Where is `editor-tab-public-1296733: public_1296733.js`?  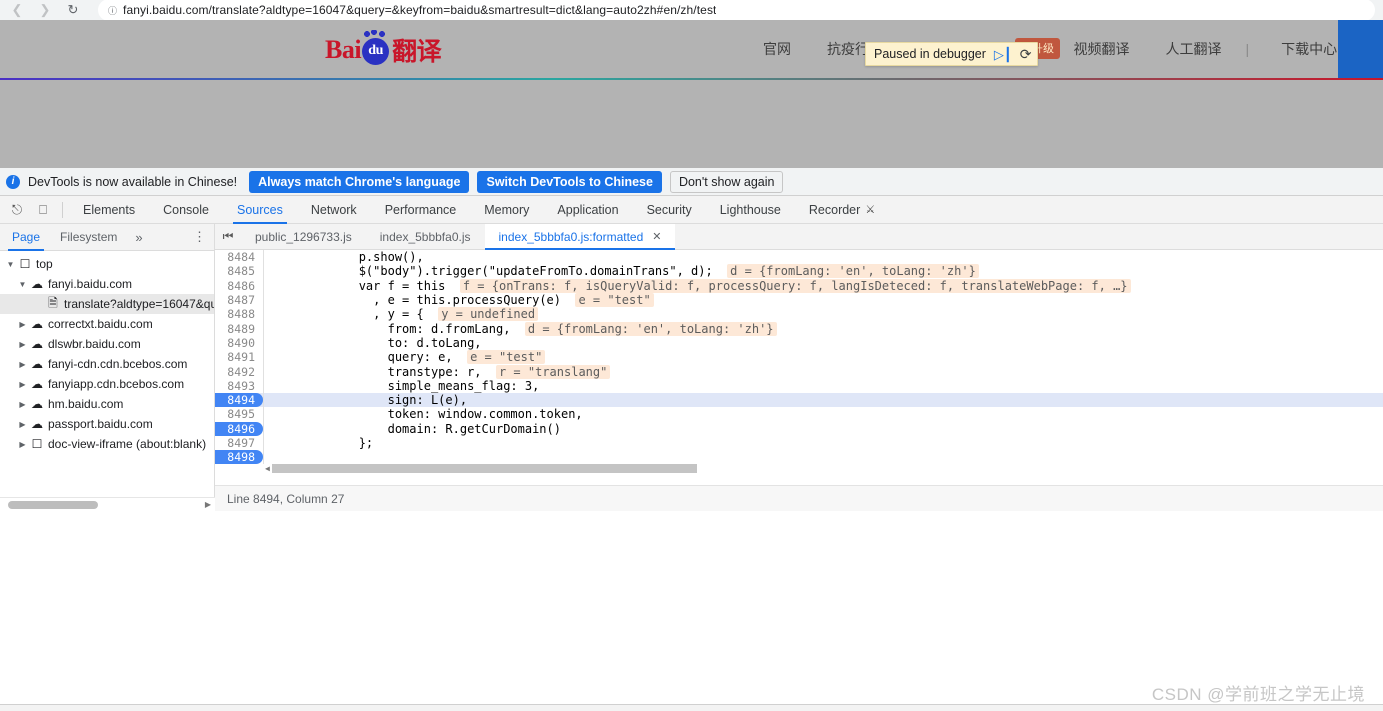
editor-tab-public-1296733: public_1296733.js is located at coordinates (303, 237).